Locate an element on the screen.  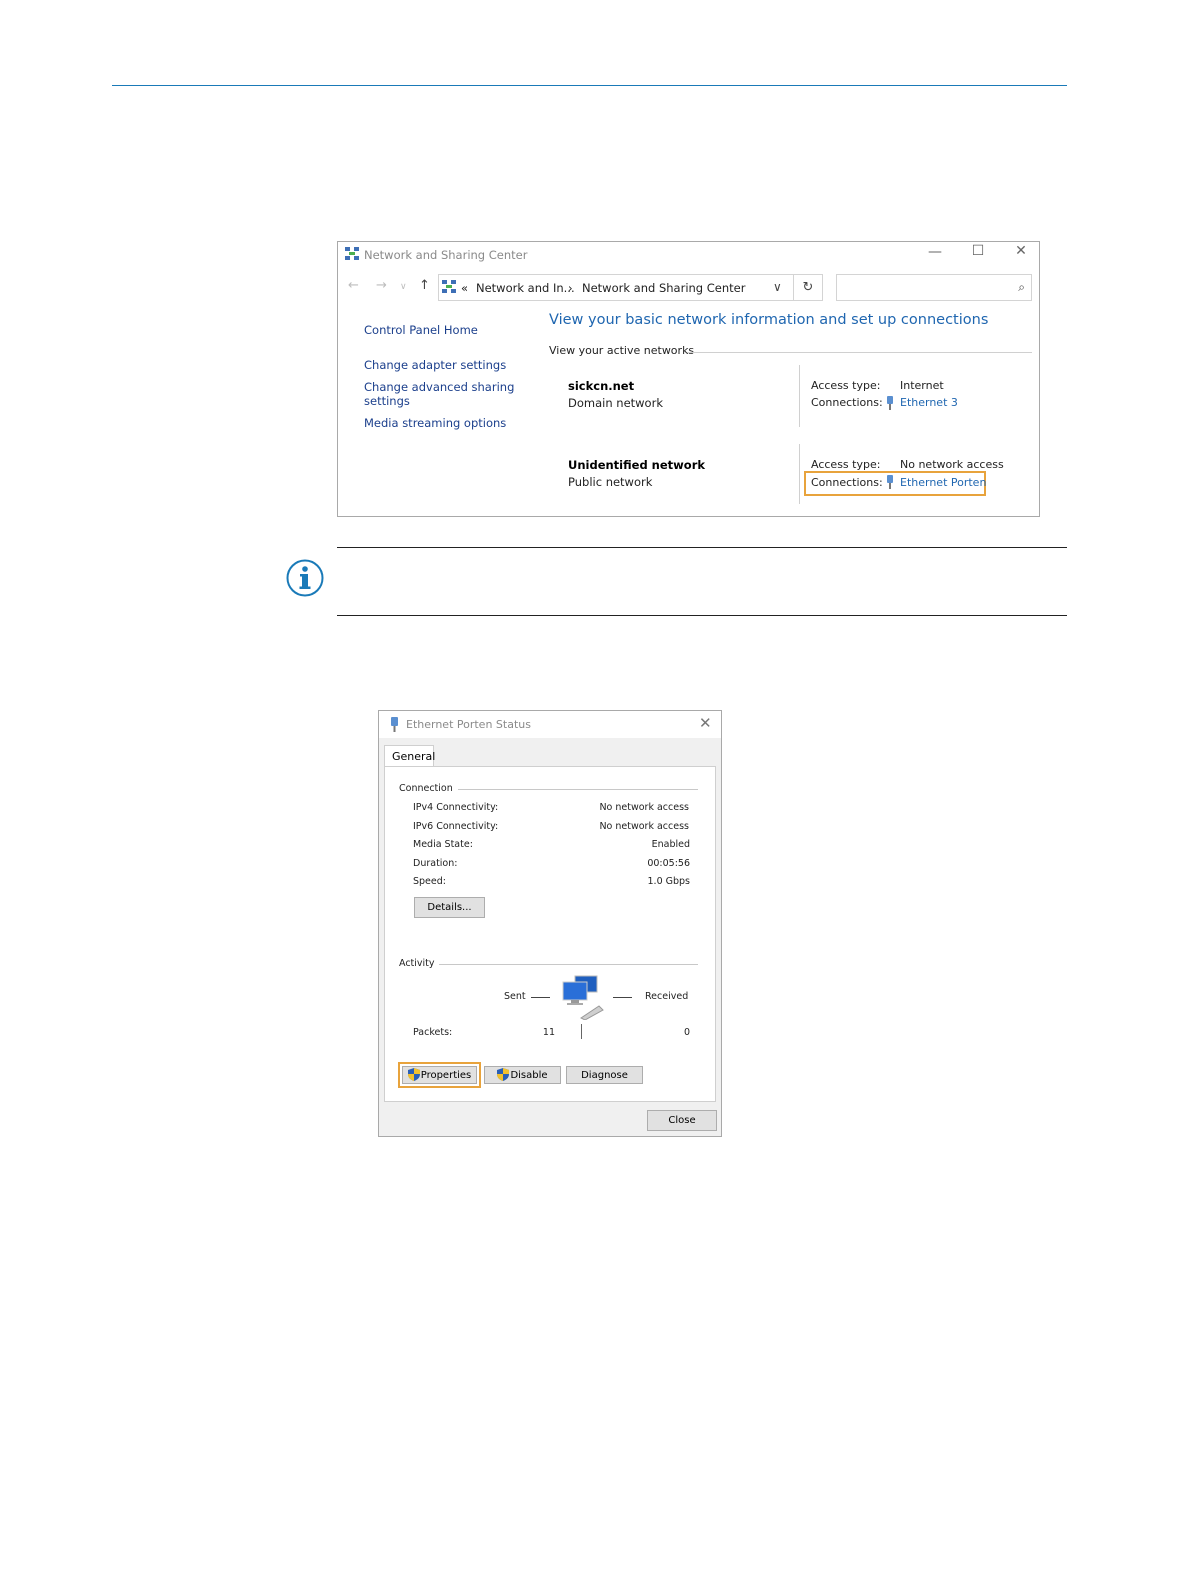
duration-label: Duration: is located at coordinates (435, 863).